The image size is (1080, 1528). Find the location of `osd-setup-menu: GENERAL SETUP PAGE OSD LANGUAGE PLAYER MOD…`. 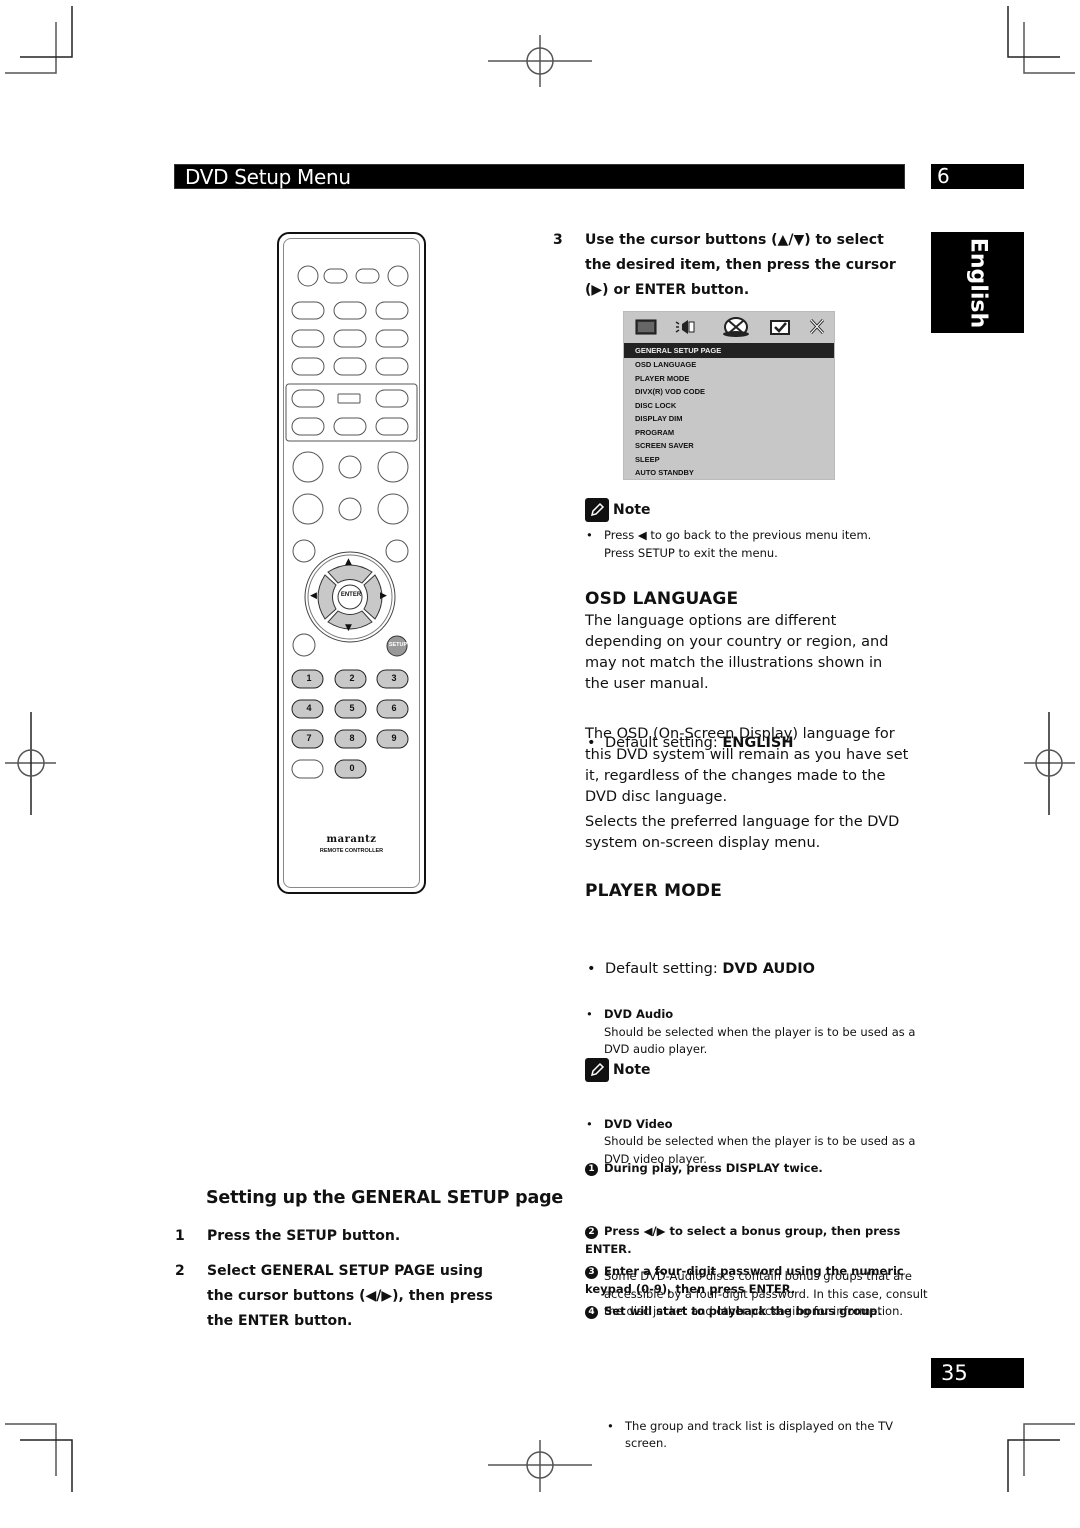

osd-setup-menu: GENERAL SETUP PAGE OSD LANGUAGE PLAYER MOD… is located at coordinates (729, 395).